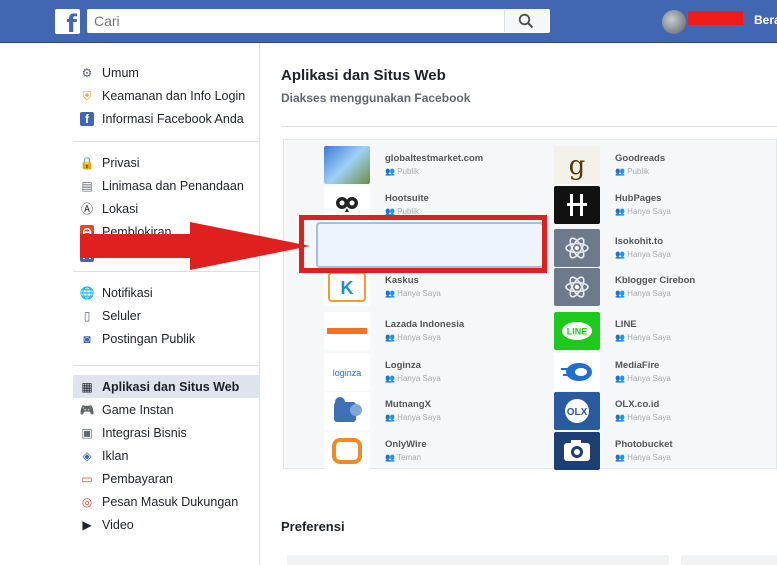  I want to click on video-icon: ▶, so click(87, 524).